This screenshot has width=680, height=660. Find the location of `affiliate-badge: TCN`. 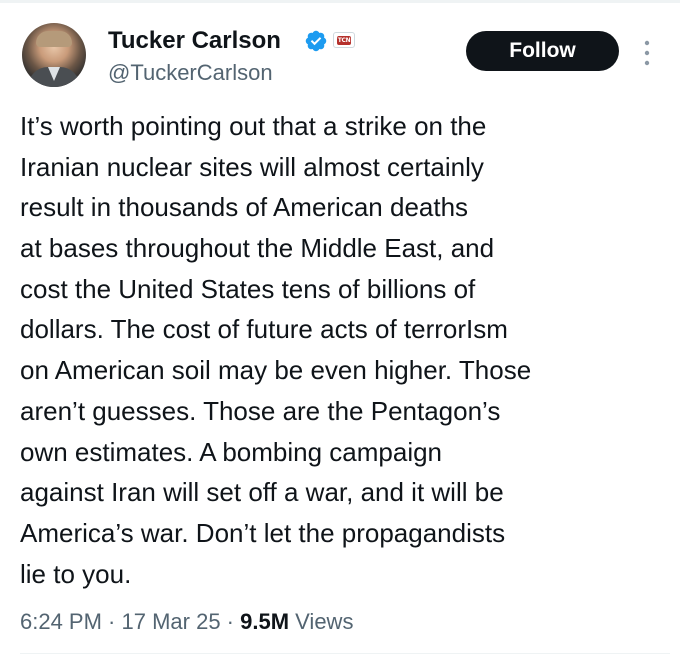

affiliate-badge: TCN is located at coordinates (344, 40).